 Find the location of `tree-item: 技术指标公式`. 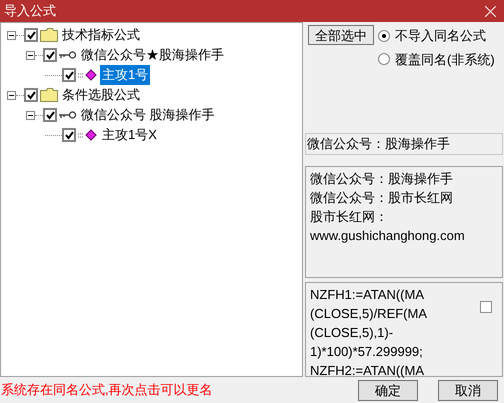

tree-item: 技术指标公式 is located at coordinates (101, 35).